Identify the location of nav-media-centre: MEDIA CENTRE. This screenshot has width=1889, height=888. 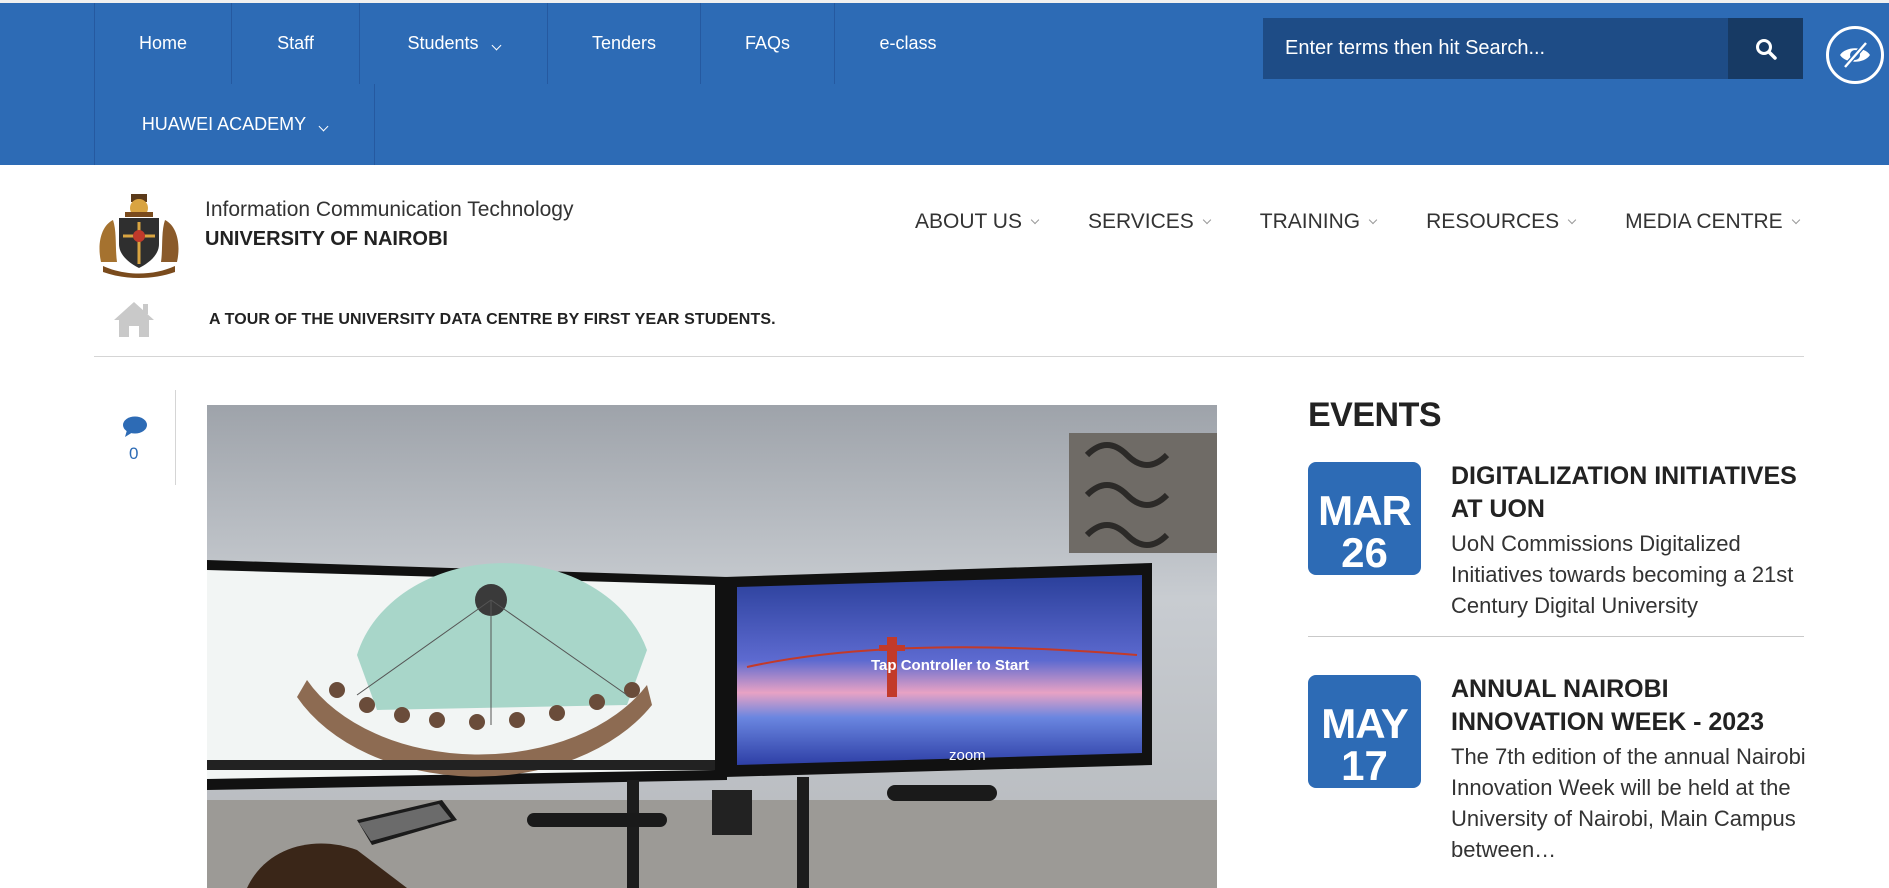
(1712, 222).